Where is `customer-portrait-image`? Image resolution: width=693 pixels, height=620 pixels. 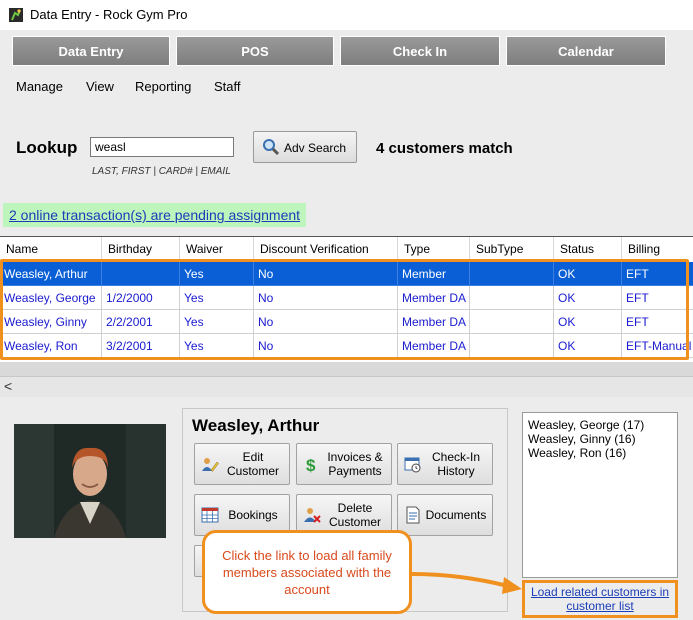
customer-portrait-image is located at coordinates (90, 481).